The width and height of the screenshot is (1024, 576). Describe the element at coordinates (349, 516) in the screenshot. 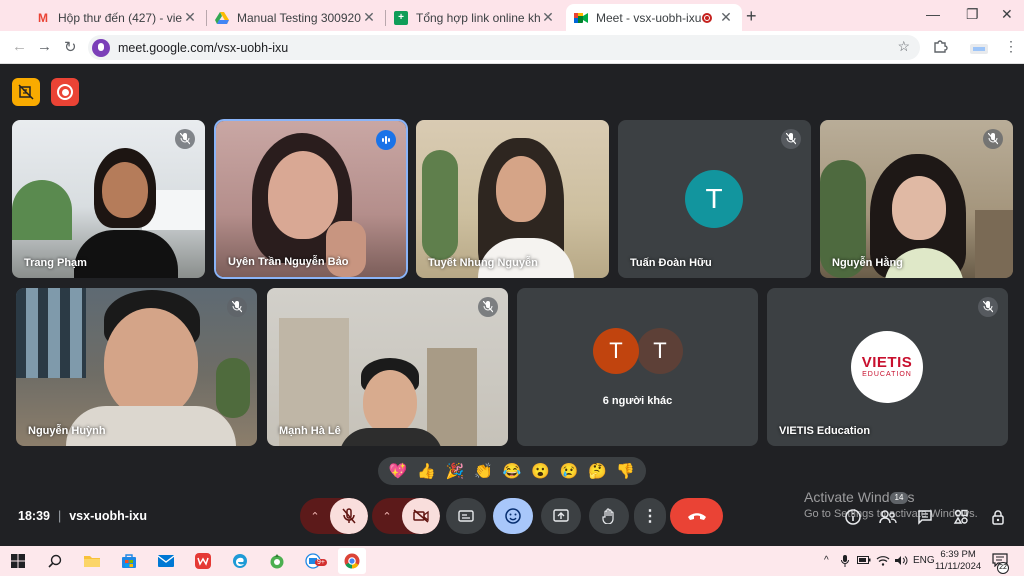

I see `mic-toggle-button` at that location.